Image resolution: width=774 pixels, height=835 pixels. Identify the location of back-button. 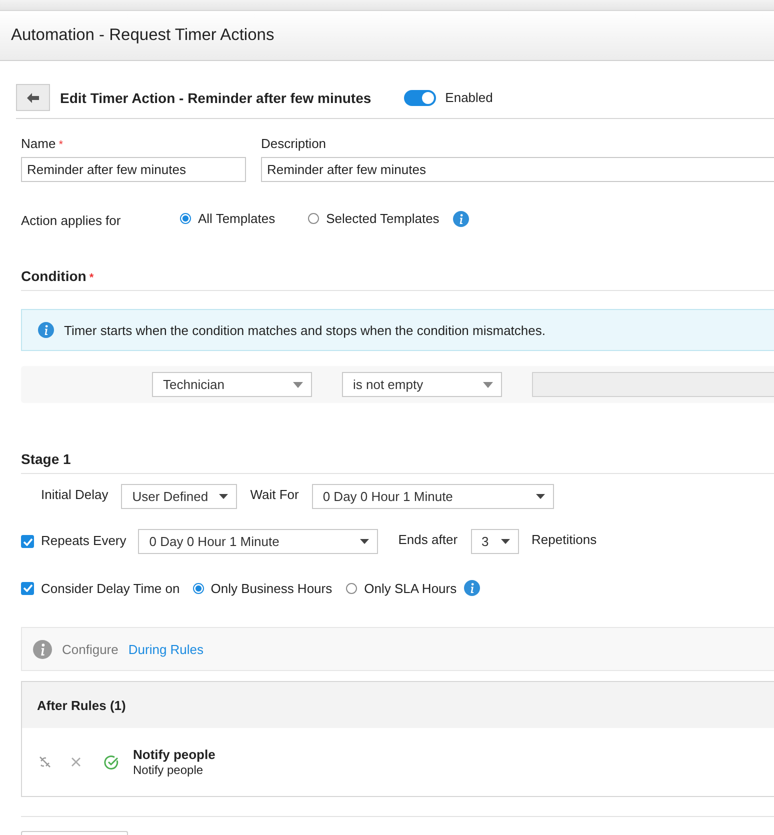
(33, 97).